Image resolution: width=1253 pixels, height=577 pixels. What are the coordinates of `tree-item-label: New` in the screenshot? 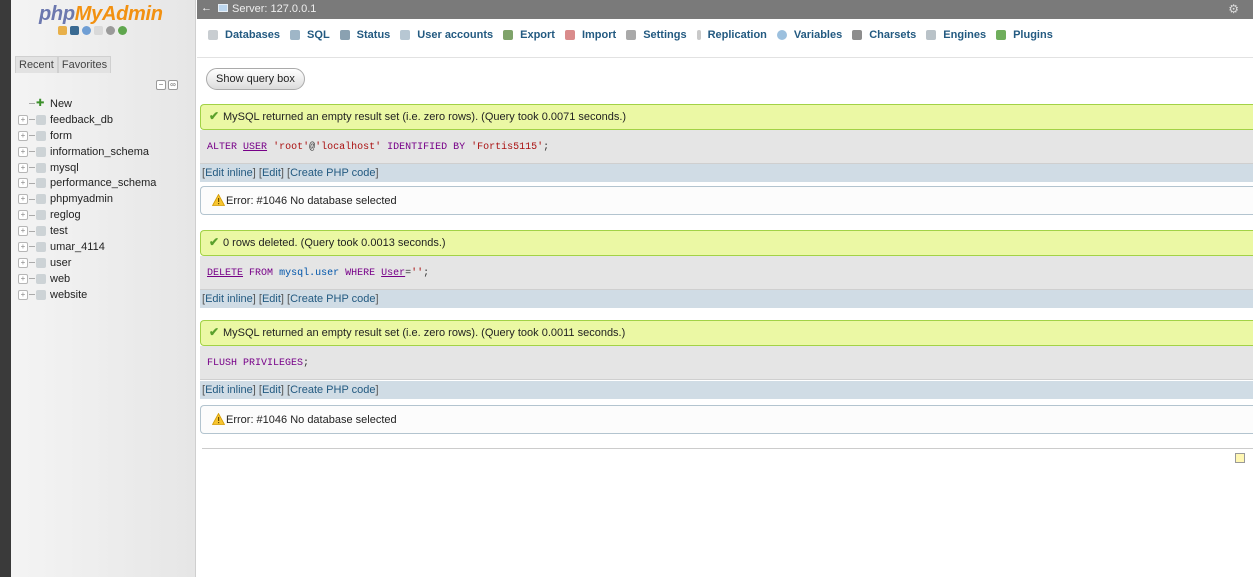 It's located at (61, 103).